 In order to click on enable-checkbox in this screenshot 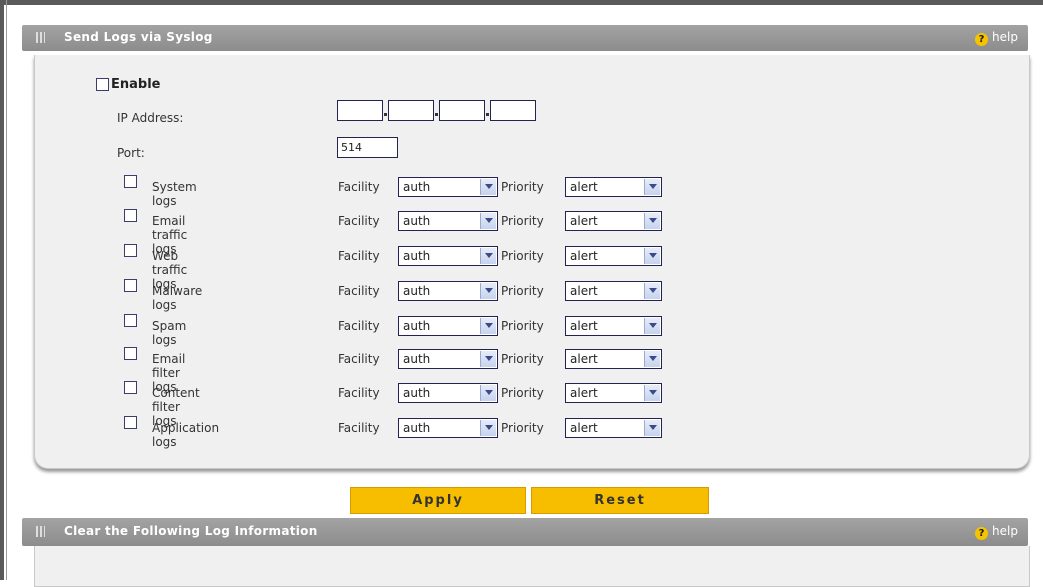, I will do `click(102, 84)`.